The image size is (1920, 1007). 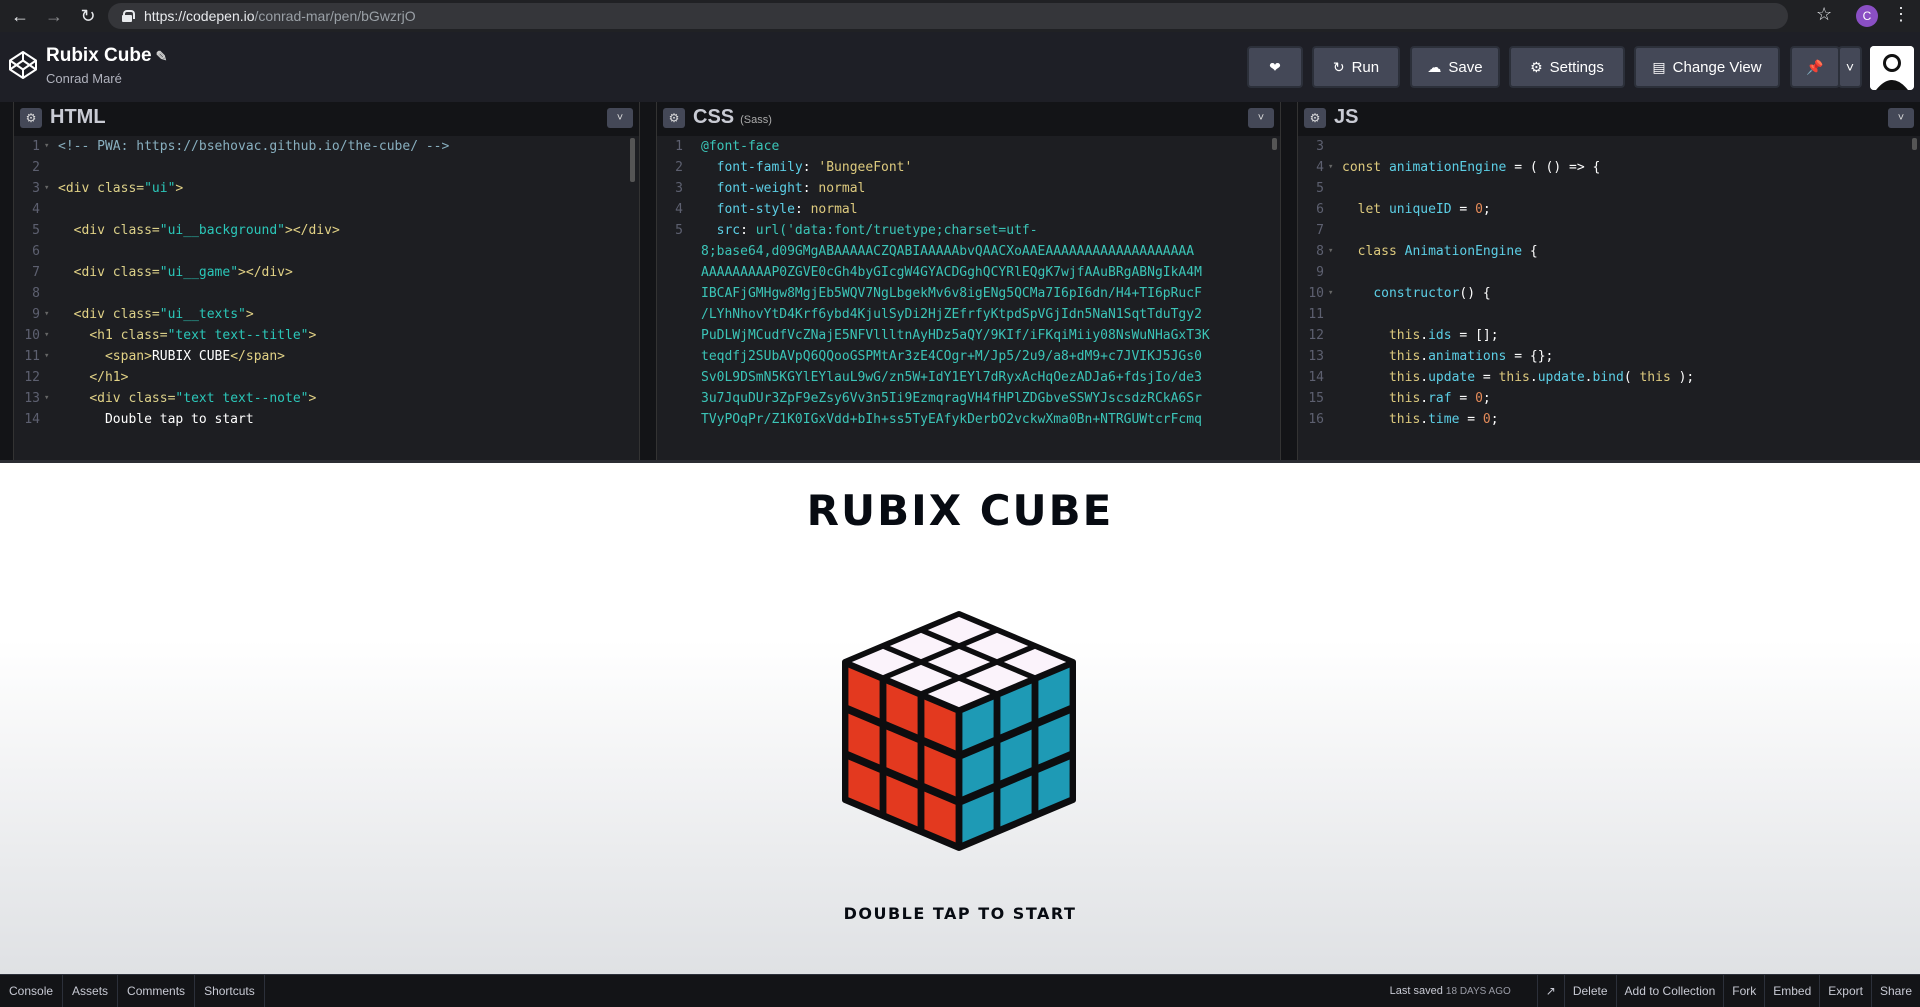 I want to click on pencil-icon: ✎, so click(x=162, y=56).